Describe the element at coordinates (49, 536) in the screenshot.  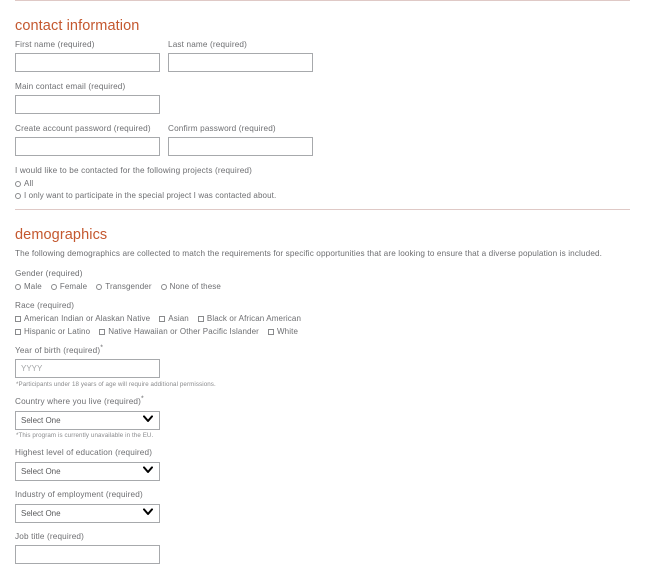
I see `job-title-label: Job title (required)` at that location.